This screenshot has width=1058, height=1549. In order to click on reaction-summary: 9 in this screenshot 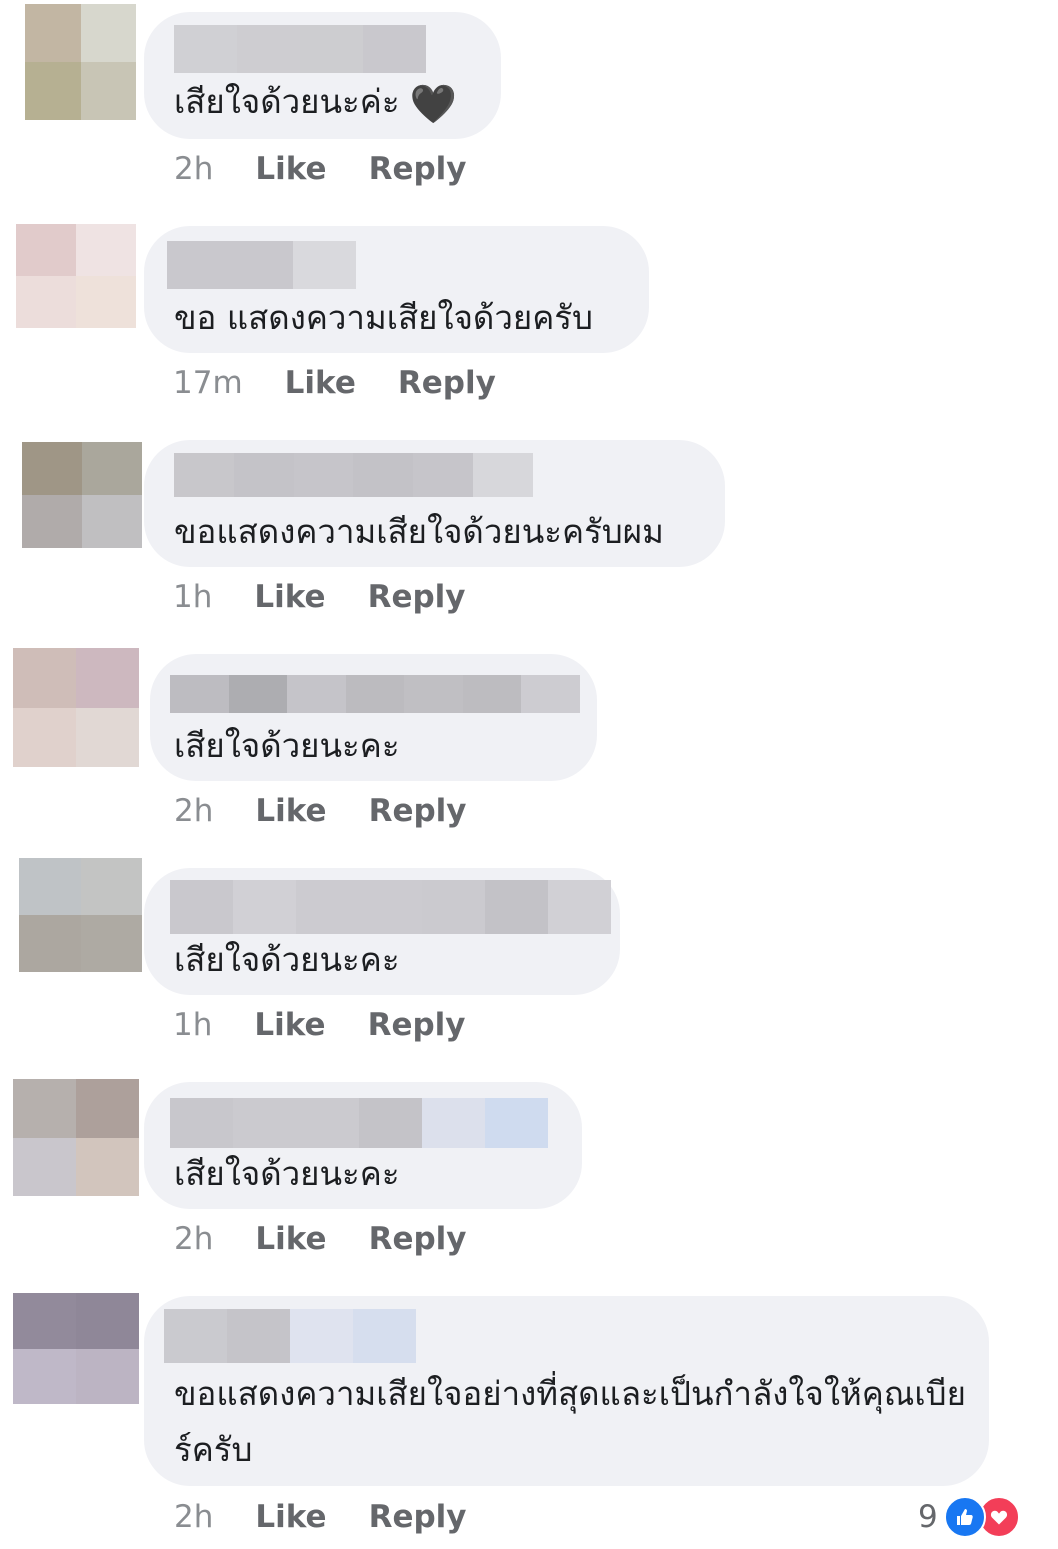, I will do `click(969, 1517)`.